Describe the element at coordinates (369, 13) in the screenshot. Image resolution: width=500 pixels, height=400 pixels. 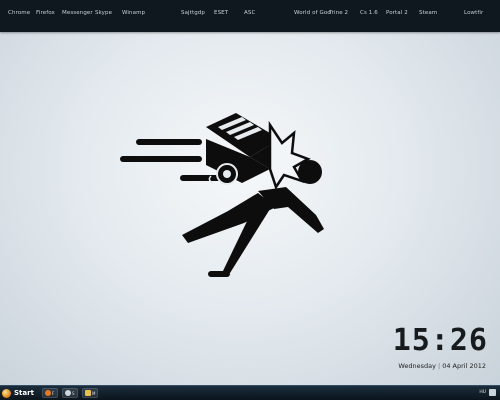
I see `launcher-cs-16: Cs 1.6` at that location.